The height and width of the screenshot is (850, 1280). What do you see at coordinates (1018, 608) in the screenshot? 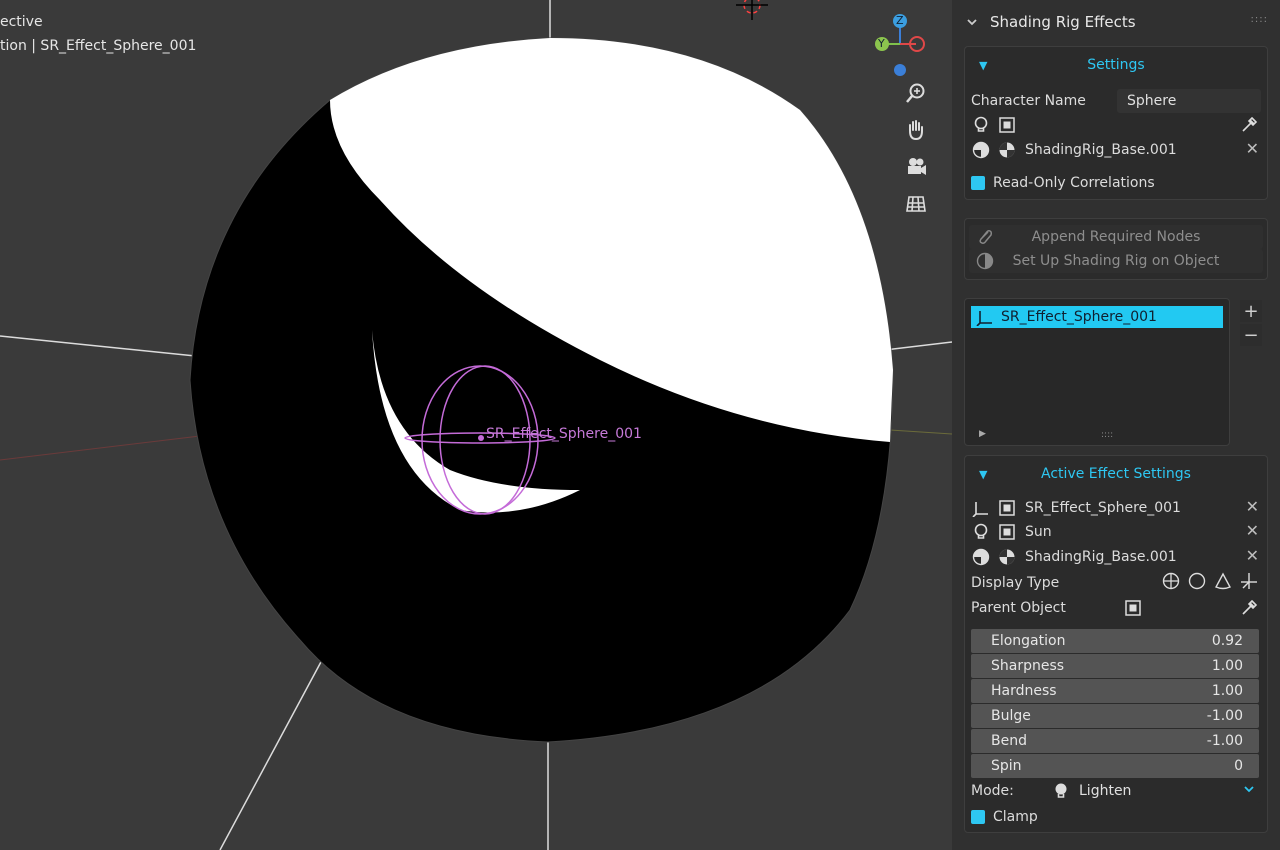
I see `parent-object-label: Parent Object` at bounding box center [1018, 608].